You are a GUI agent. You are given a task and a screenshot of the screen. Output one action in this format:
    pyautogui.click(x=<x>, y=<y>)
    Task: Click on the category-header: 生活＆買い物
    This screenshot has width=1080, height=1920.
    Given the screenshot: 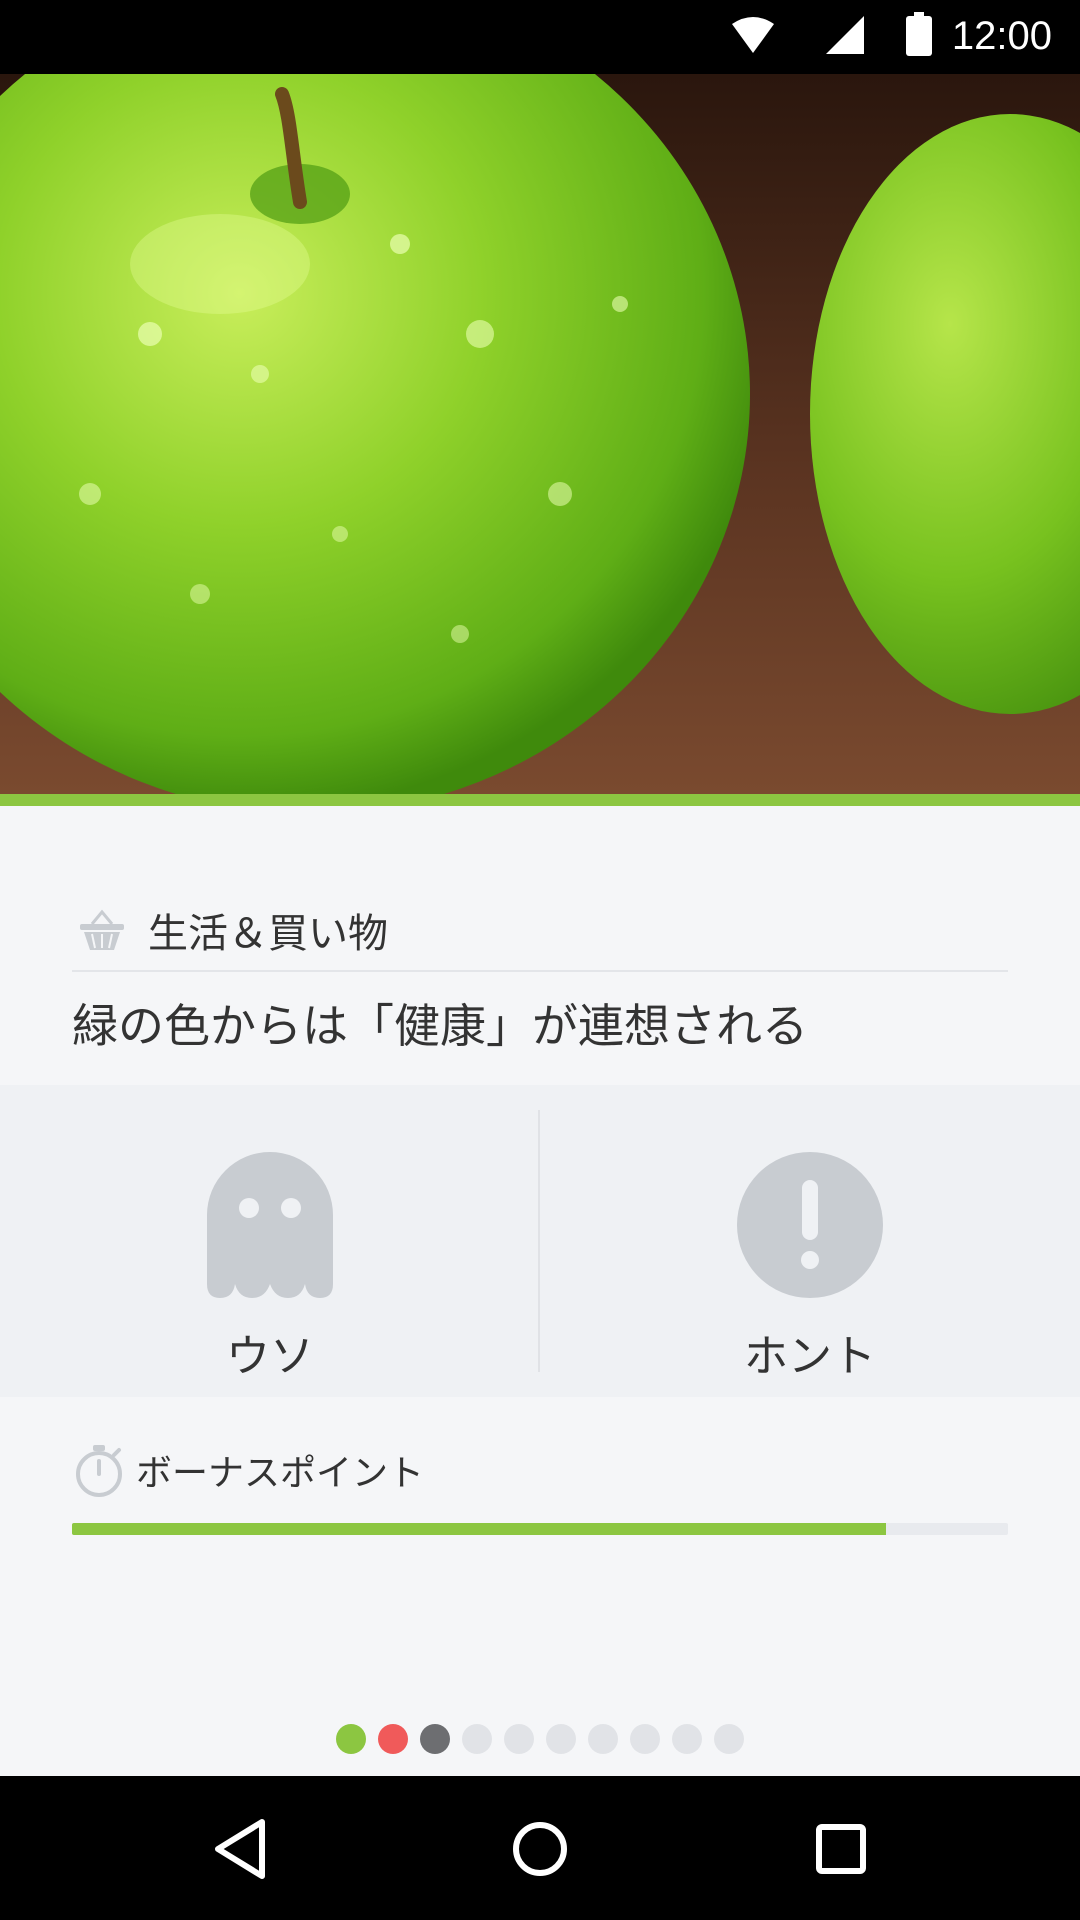 What is the action you would take?
    pyautogui.click(x=540, y=931)
    